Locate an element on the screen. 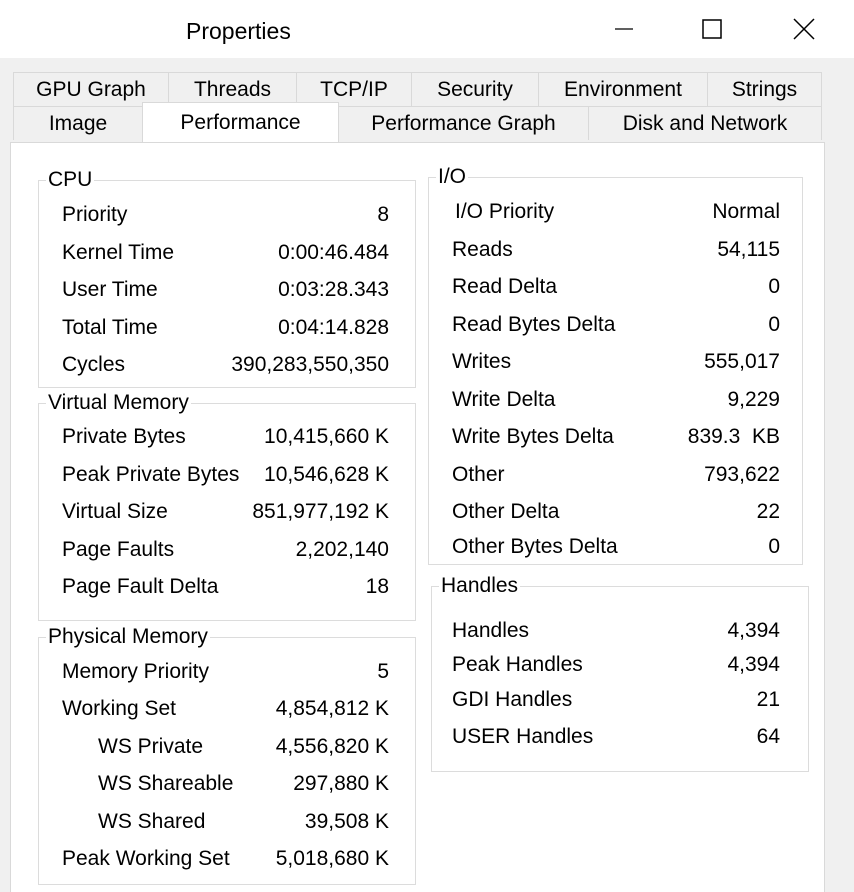 This screenshot has width=854, height=892. cpu-row-user-time: User Time 0:03:28.343 is located at coordinates (225, 289).